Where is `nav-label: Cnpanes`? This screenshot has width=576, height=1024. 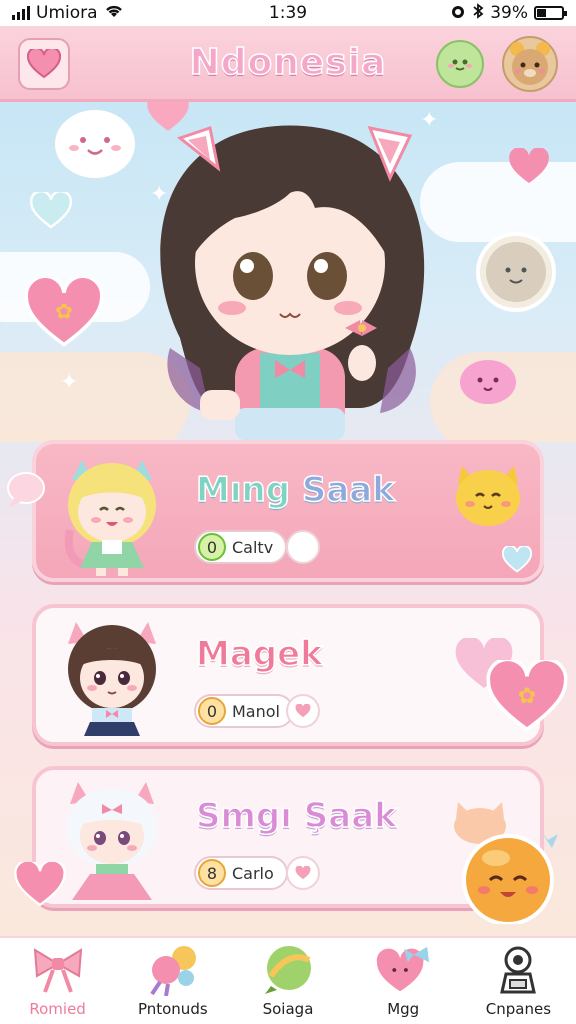 nav-label: Cnpanes is located at coordinates (518, 1009).